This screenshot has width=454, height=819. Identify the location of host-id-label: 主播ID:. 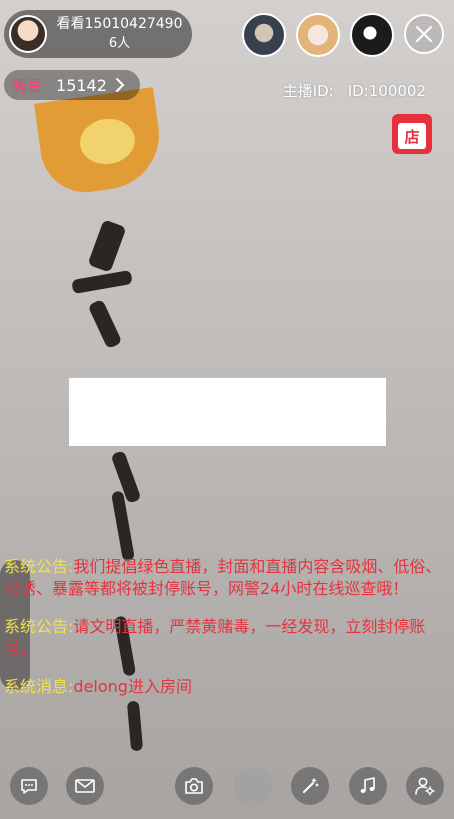
(308, 91).